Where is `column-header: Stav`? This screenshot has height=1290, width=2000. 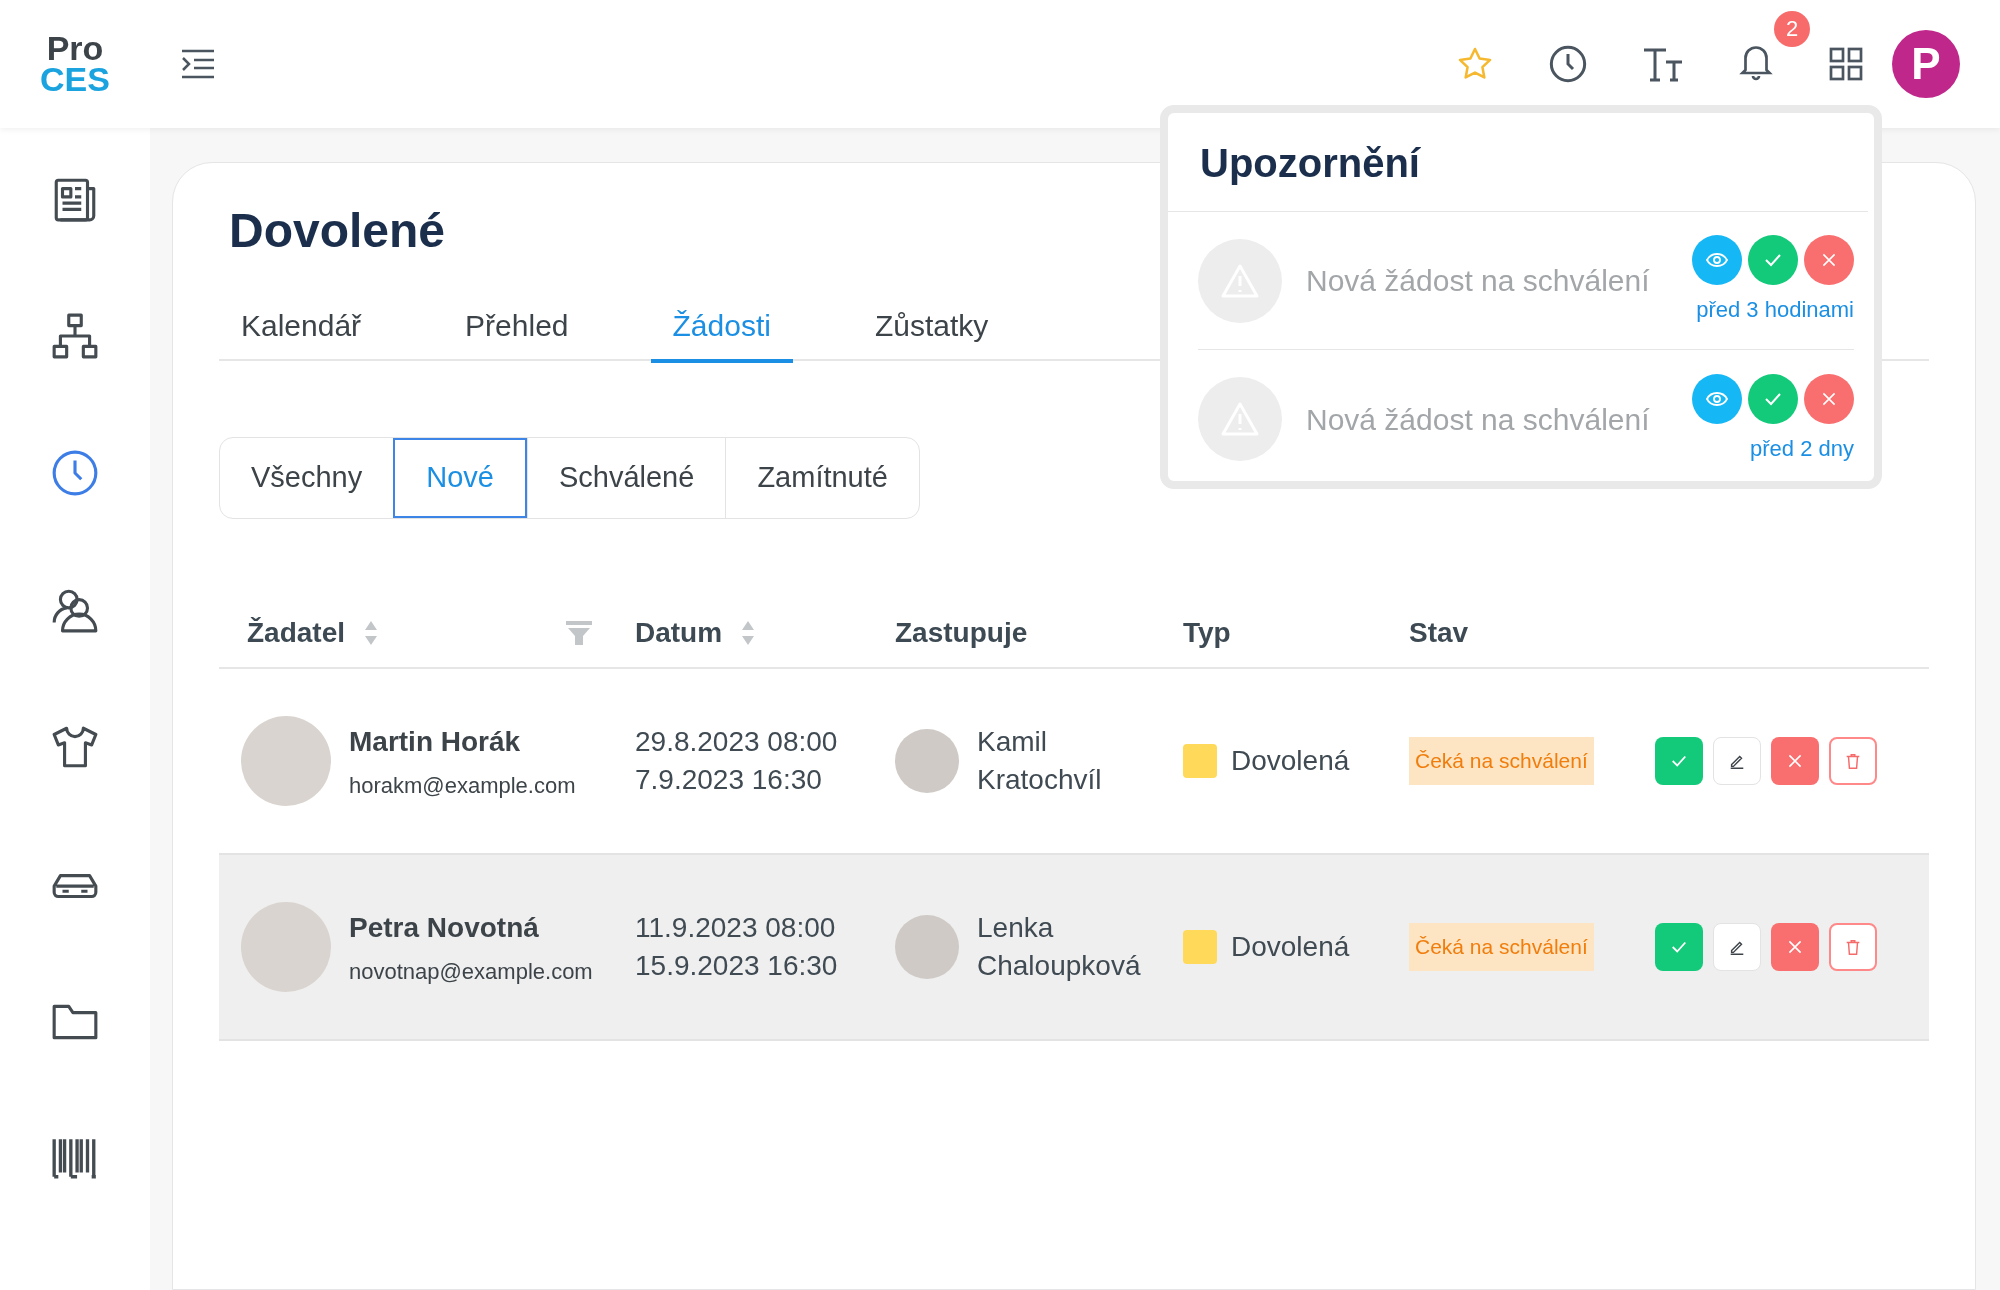
column-header: Stav is located at coordinates (1439, 633).